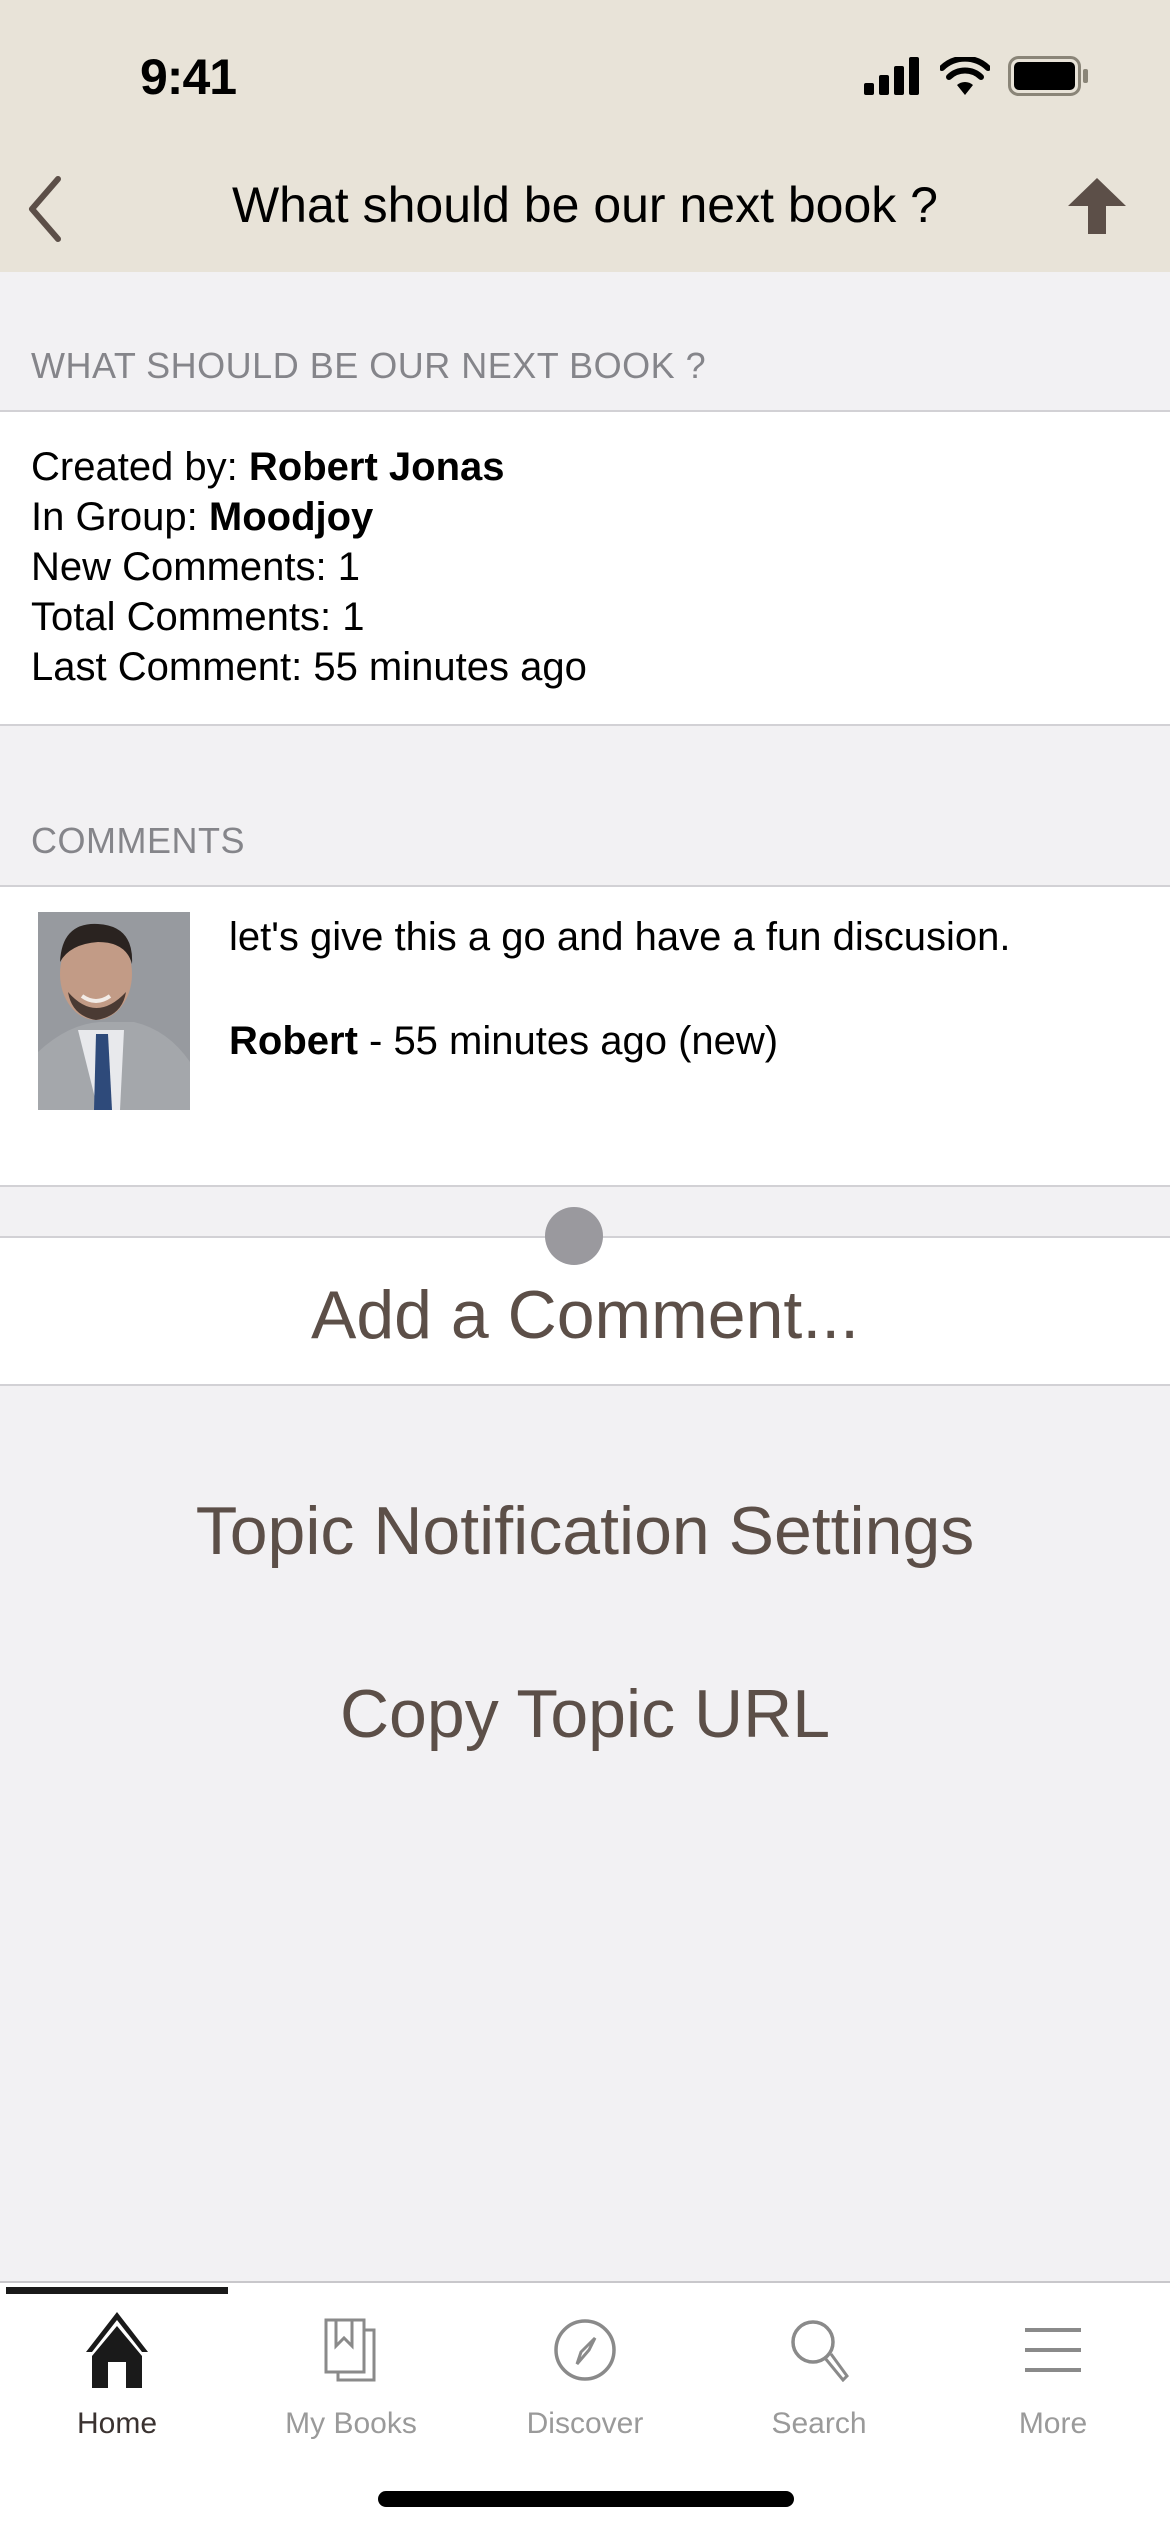 The height and width of the screenshot is (2532, 1170). What do you see at coordinates (586, 2499) in the screenshot?
I see `home-indicator` at bounding box center [586, 2499].